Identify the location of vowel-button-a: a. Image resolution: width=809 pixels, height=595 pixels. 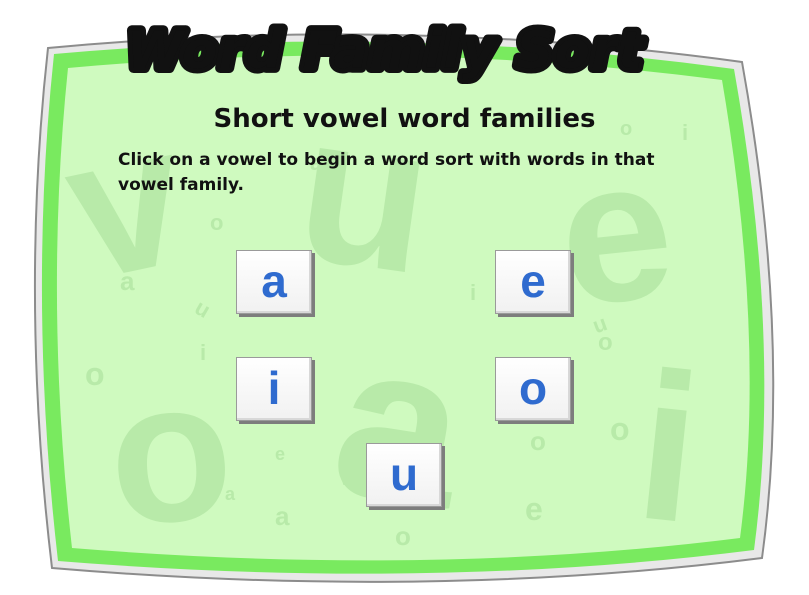
(274, 282).